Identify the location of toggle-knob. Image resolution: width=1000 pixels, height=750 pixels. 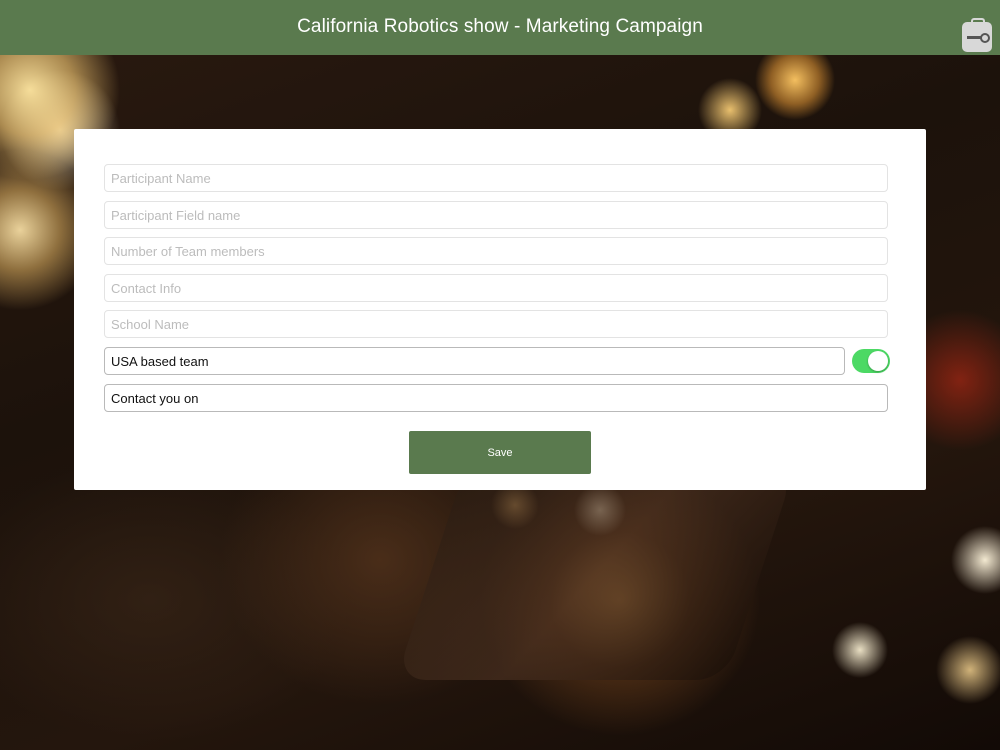
(878, 361).